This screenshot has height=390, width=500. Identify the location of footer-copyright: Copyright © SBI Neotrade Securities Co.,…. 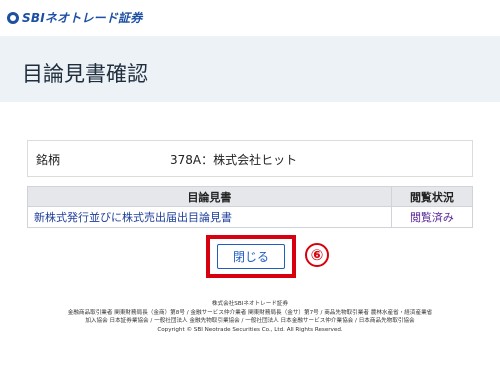
(250, 329).